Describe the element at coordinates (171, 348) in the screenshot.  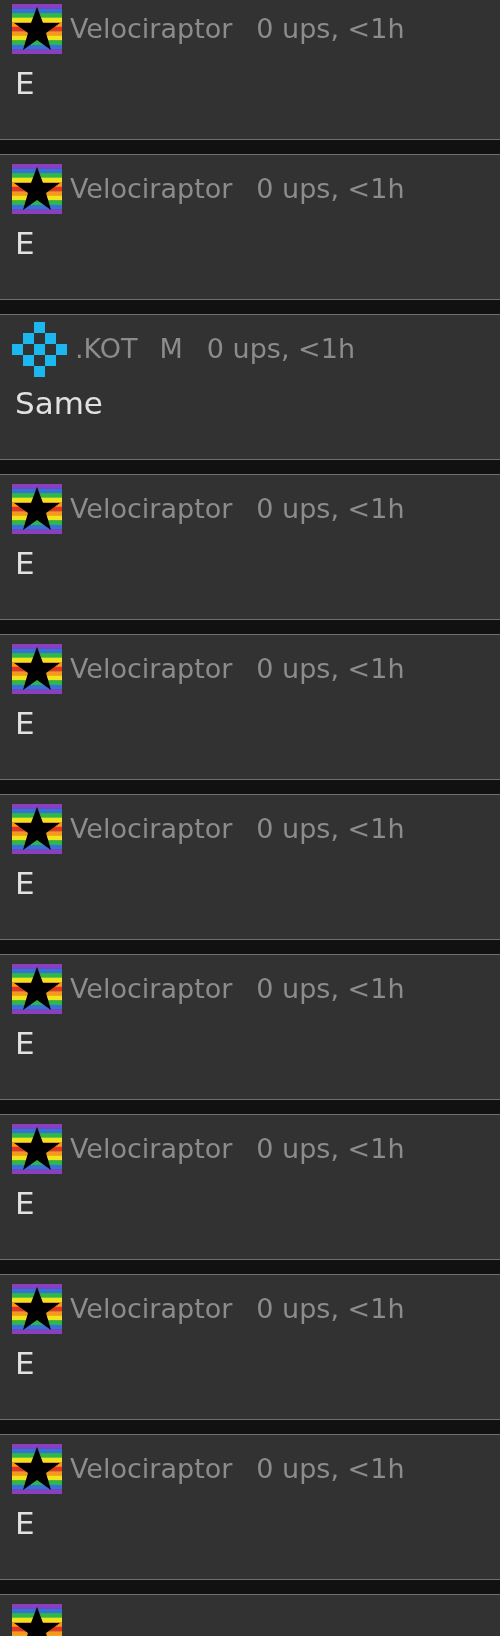
I see `mod-label: M` at that location.